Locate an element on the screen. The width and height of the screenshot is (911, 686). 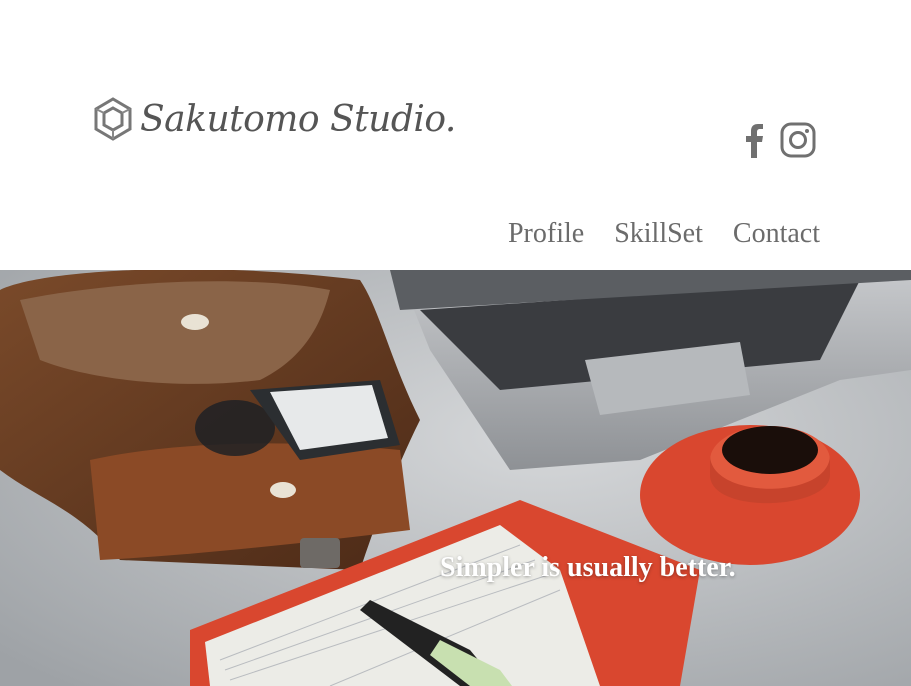
brand-logo: Sakutomo Studio. is located at coordinates (273, 119).